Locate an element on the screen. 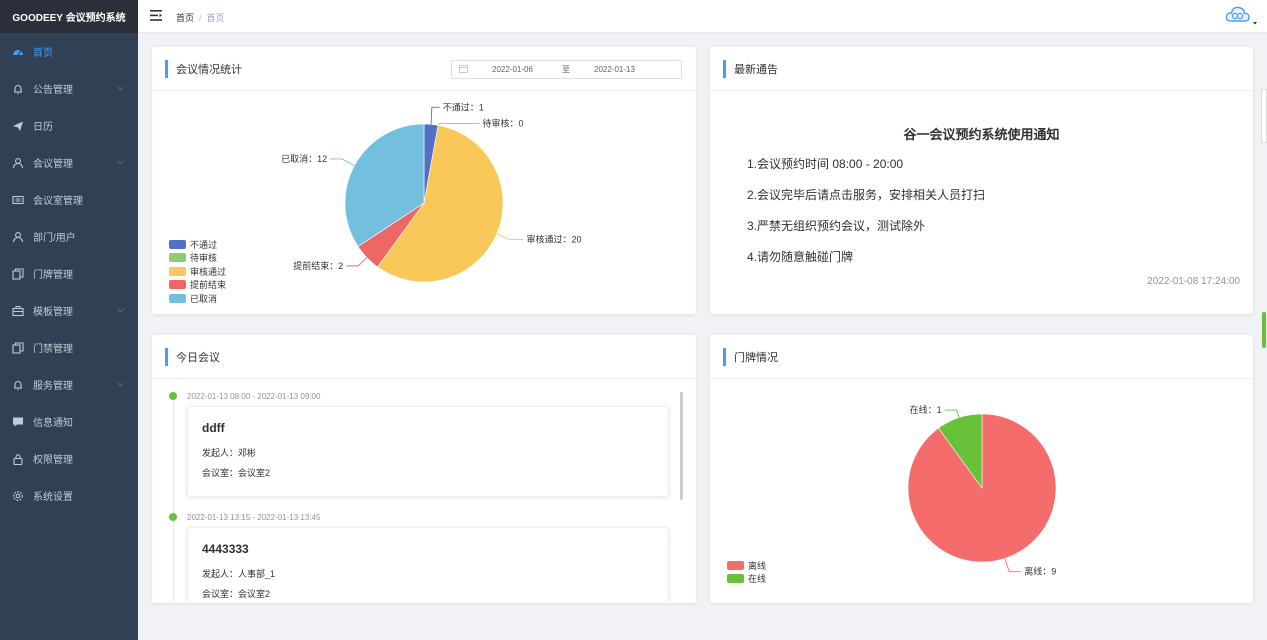 The image size is (1267, 640). meeting-card: 4443333 发起人：人事部_1 会议室：会议室2 is located at coordinates (428, 564).